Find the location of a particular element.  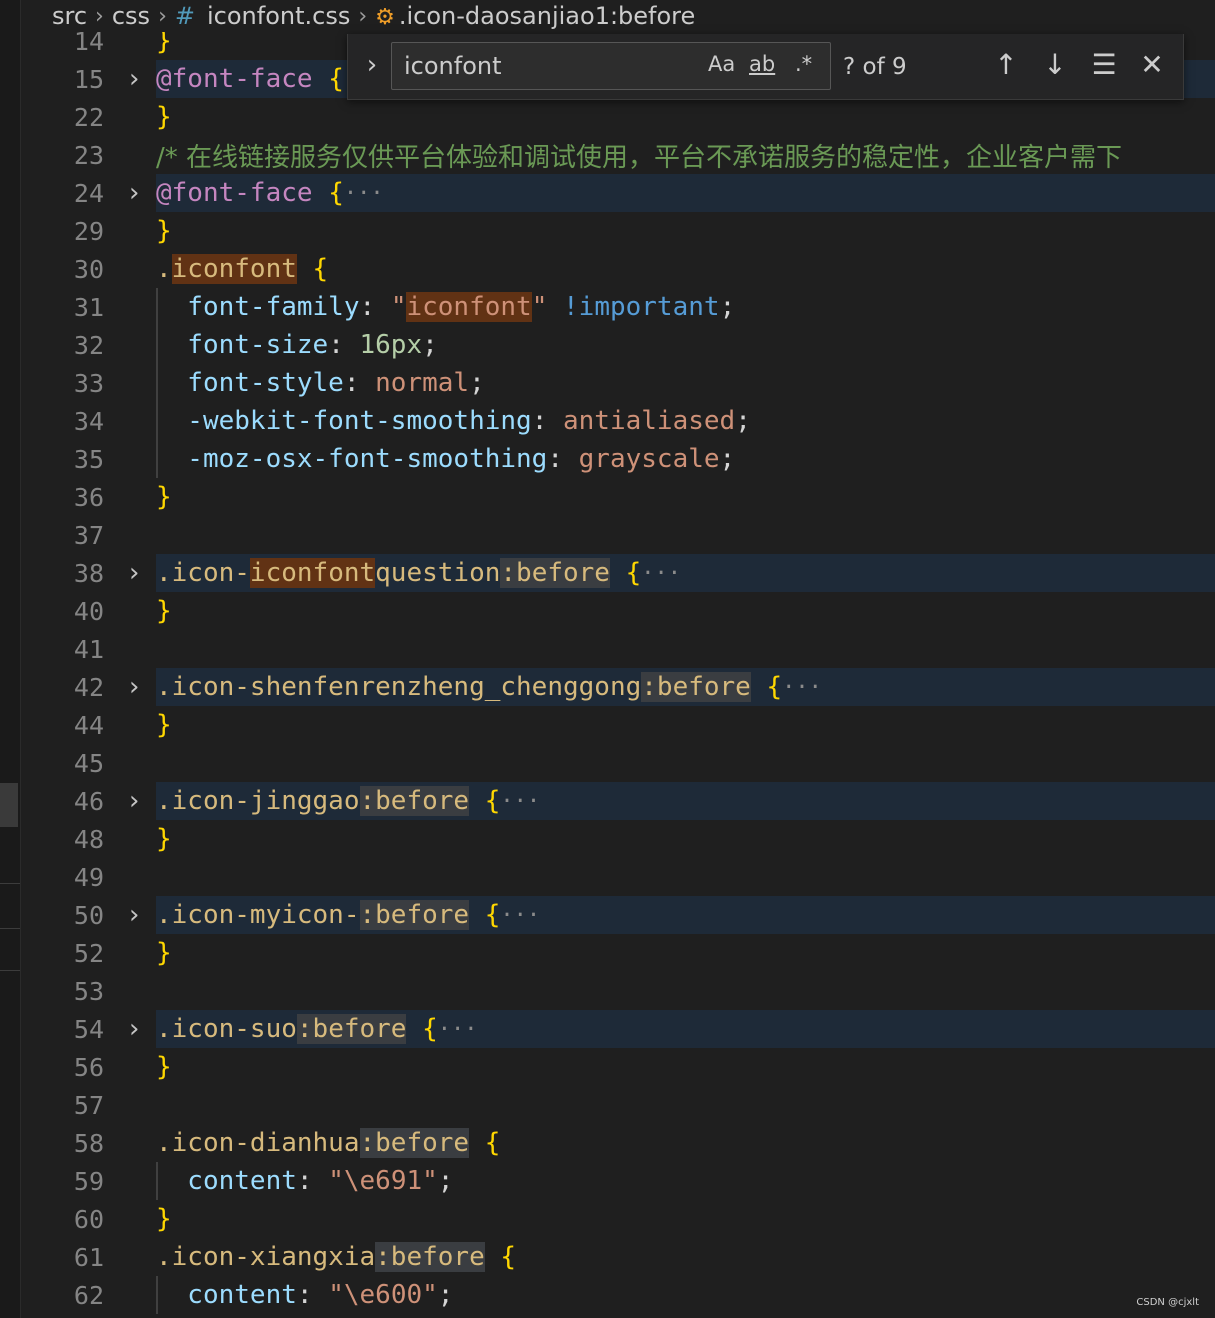

line-number: 49 is located at coordinates (88, 877).